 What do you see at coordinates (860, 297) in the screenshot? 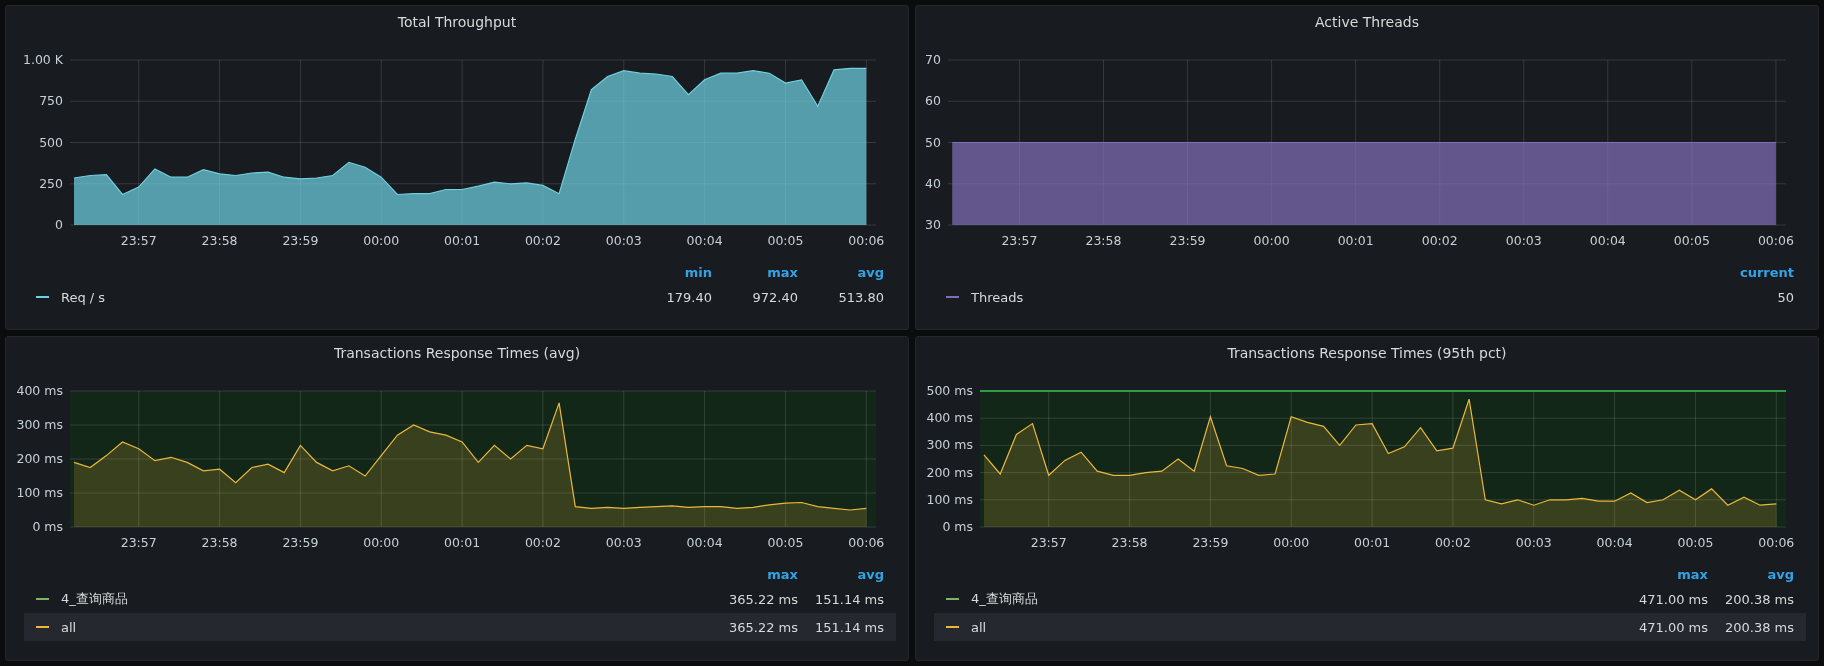
I see `legend-value: 513.80` at bounding box center [860, 297].